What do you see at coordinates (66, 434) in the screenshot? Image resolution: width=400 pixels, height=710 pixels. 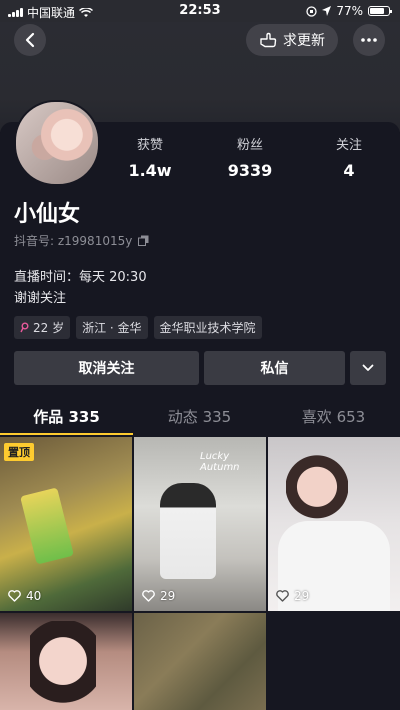 I see `active-tab-indicator` at bounding box center [66, 434].